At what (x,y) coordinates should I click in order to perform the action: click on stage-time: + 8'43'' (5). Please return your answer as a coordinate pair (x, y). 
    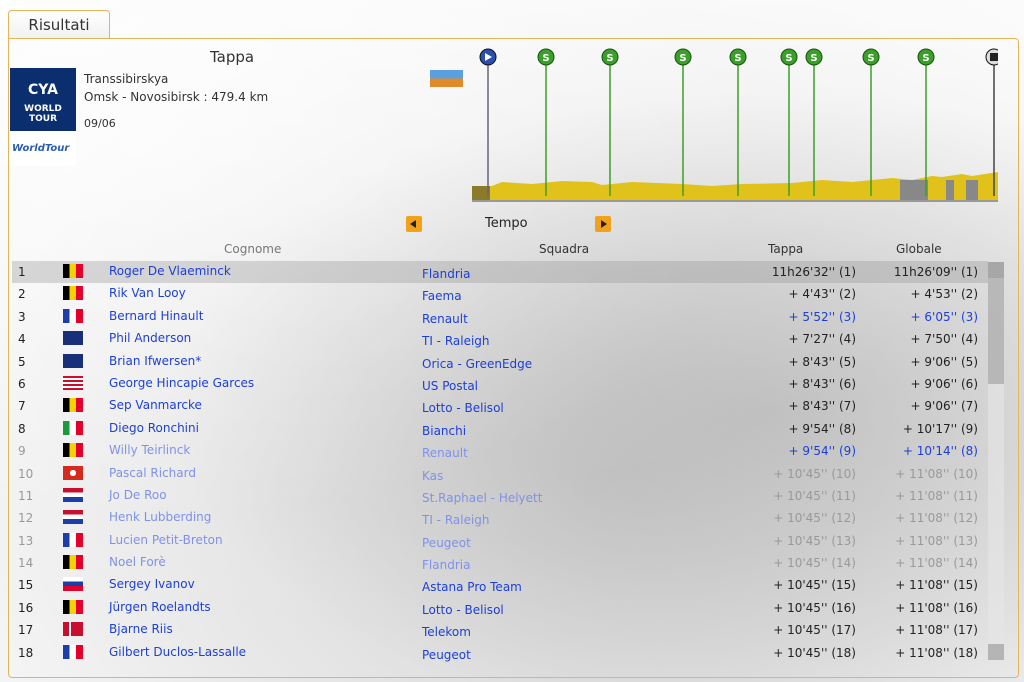
    Looking at the image, I should click on (822, 361).